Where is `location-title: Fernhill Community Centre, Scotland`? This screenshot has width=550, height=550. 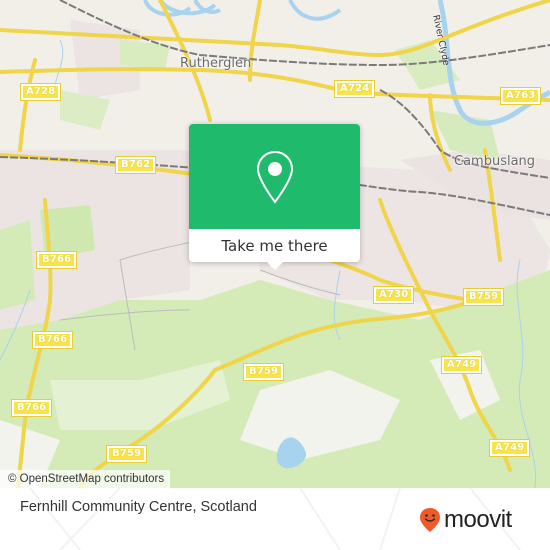 location-title: Fernhill Community Centre, Scotland is located at coordinates (138, 507).